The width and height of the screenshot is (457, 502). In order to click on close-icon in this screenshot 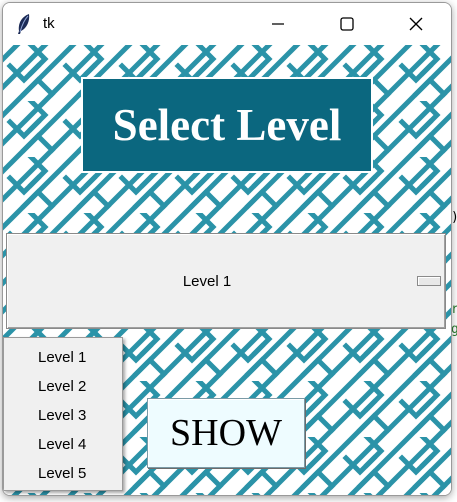, I will do `click(416, 24)`.